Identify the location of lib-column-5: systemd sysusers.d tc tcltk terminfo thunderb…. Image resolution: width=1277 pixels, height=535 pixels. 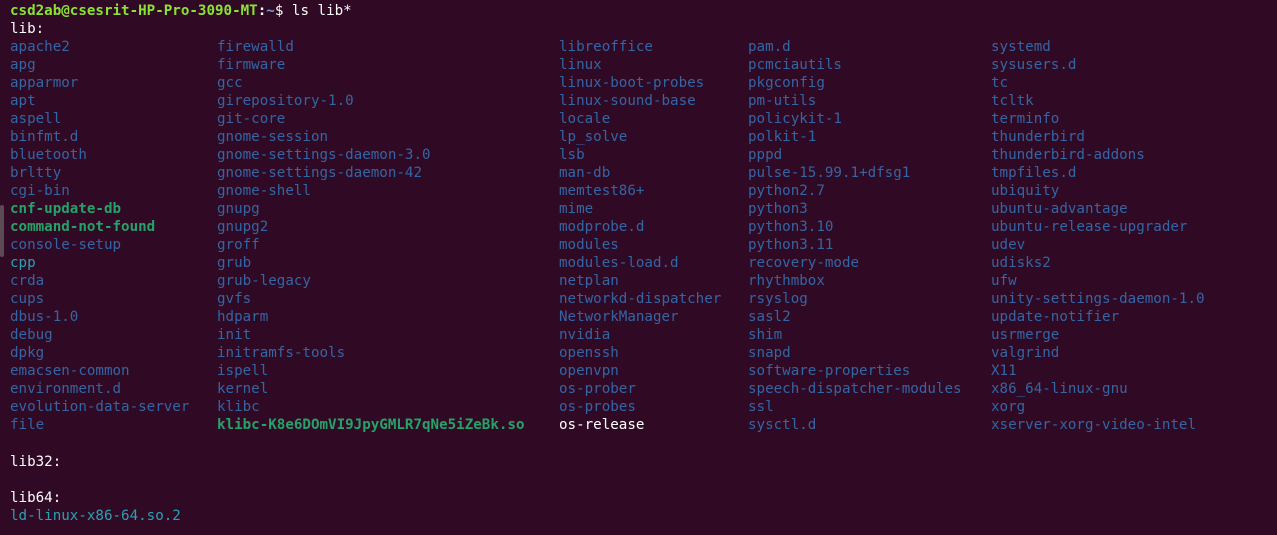
(1098, 236).